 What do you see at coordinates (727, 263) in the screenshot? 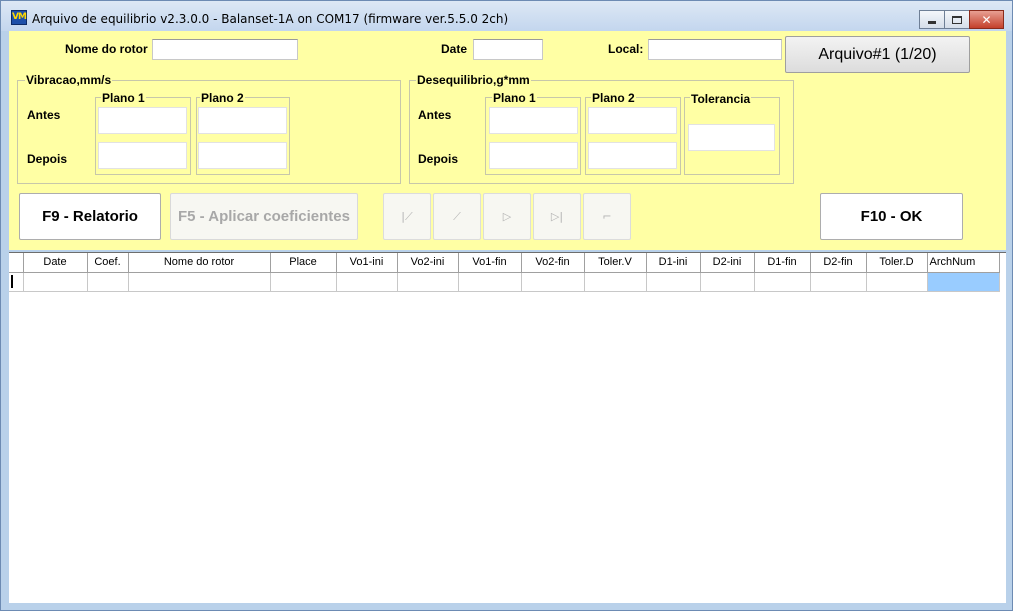
I see `column-header: D2-ini` at bounding box center [727, 263].